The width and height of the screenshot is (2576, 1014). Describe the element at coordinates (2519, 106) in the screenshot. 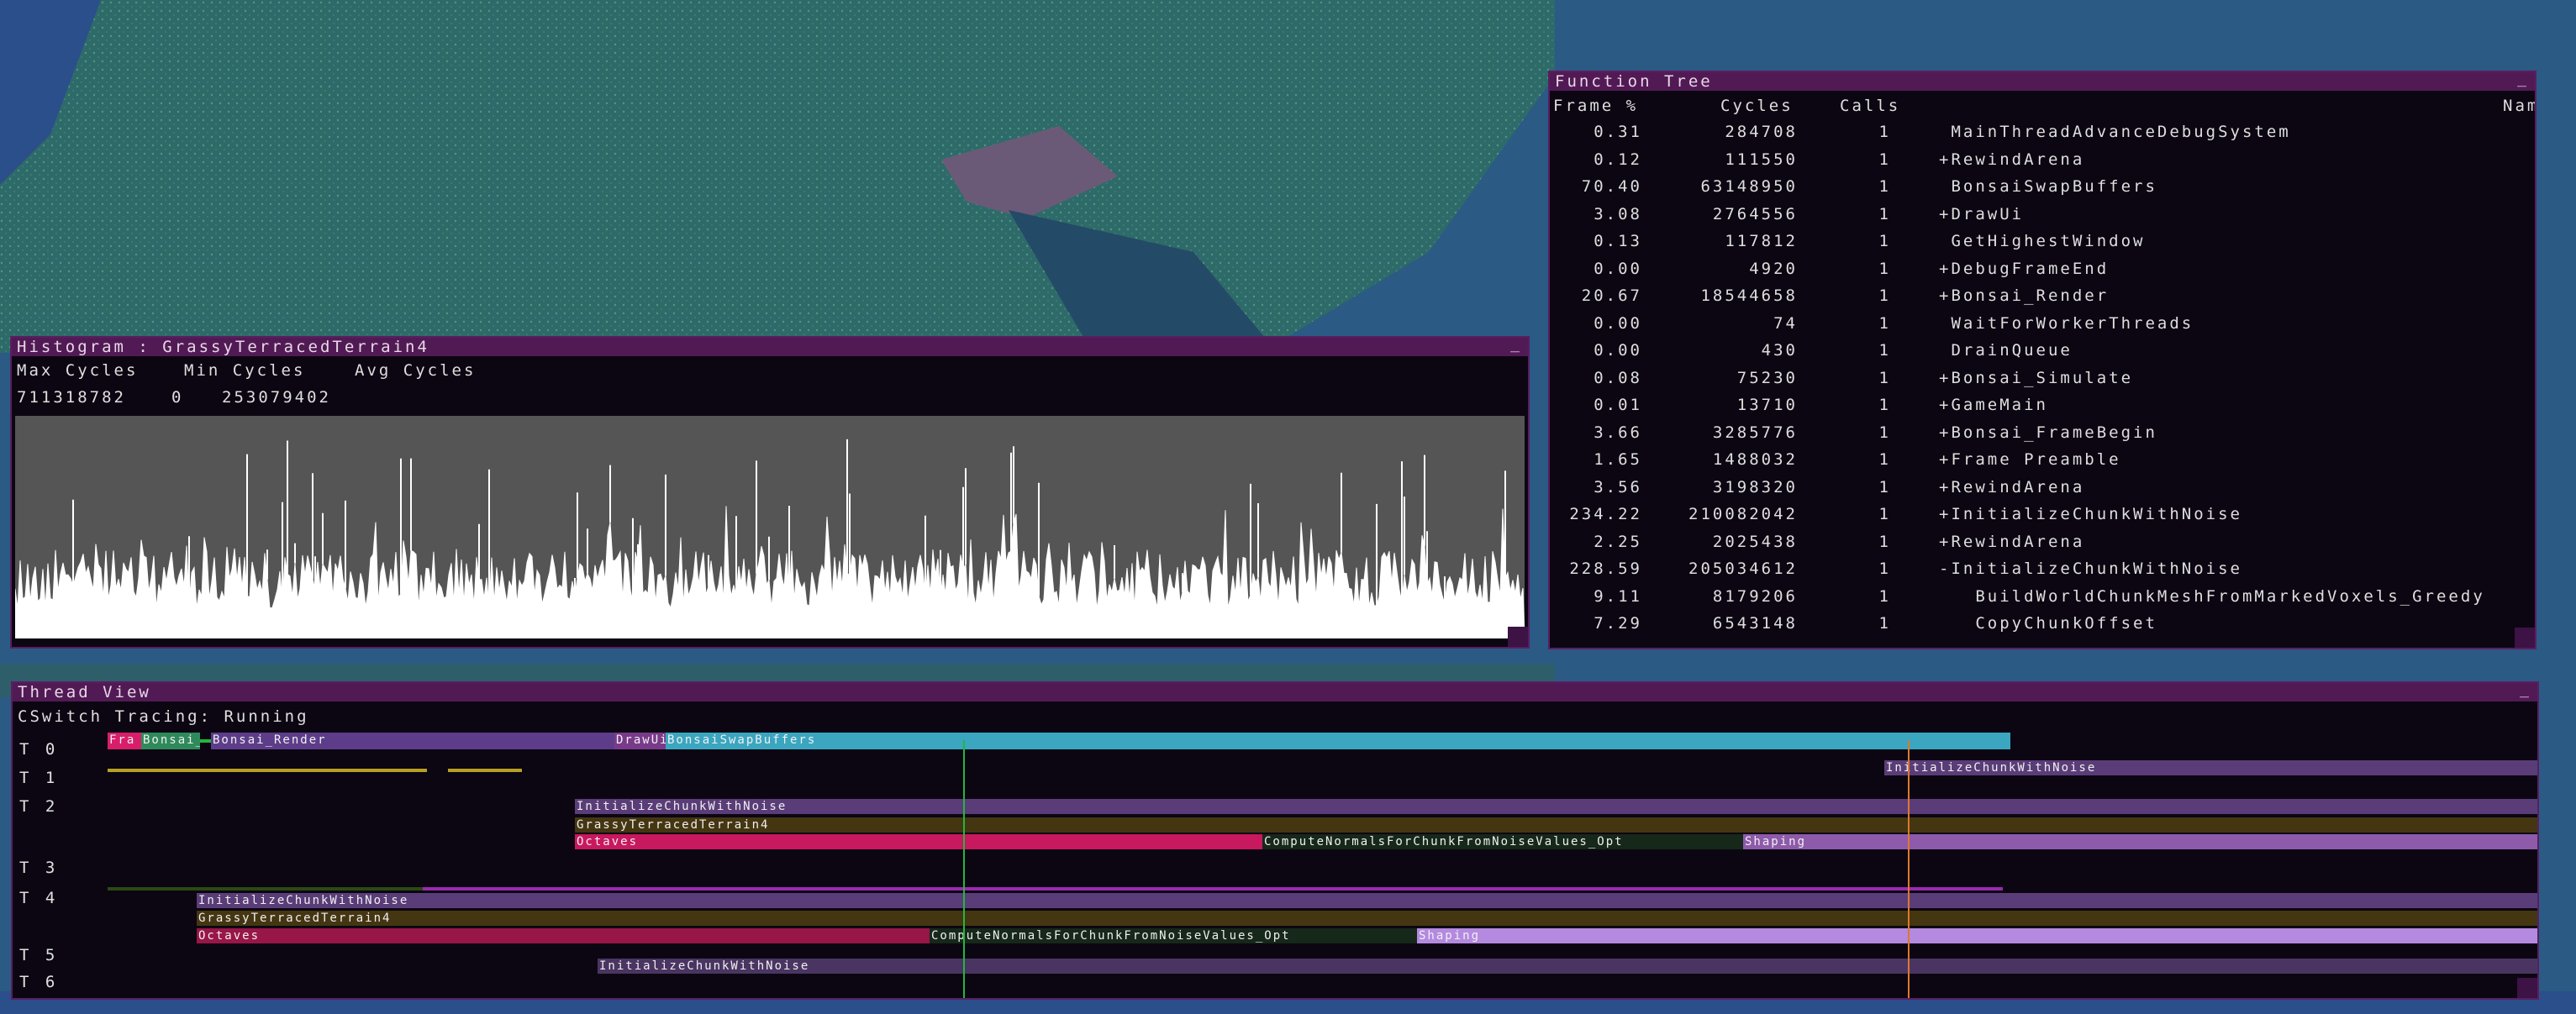

I see `column-header-name: Nam` at that location.